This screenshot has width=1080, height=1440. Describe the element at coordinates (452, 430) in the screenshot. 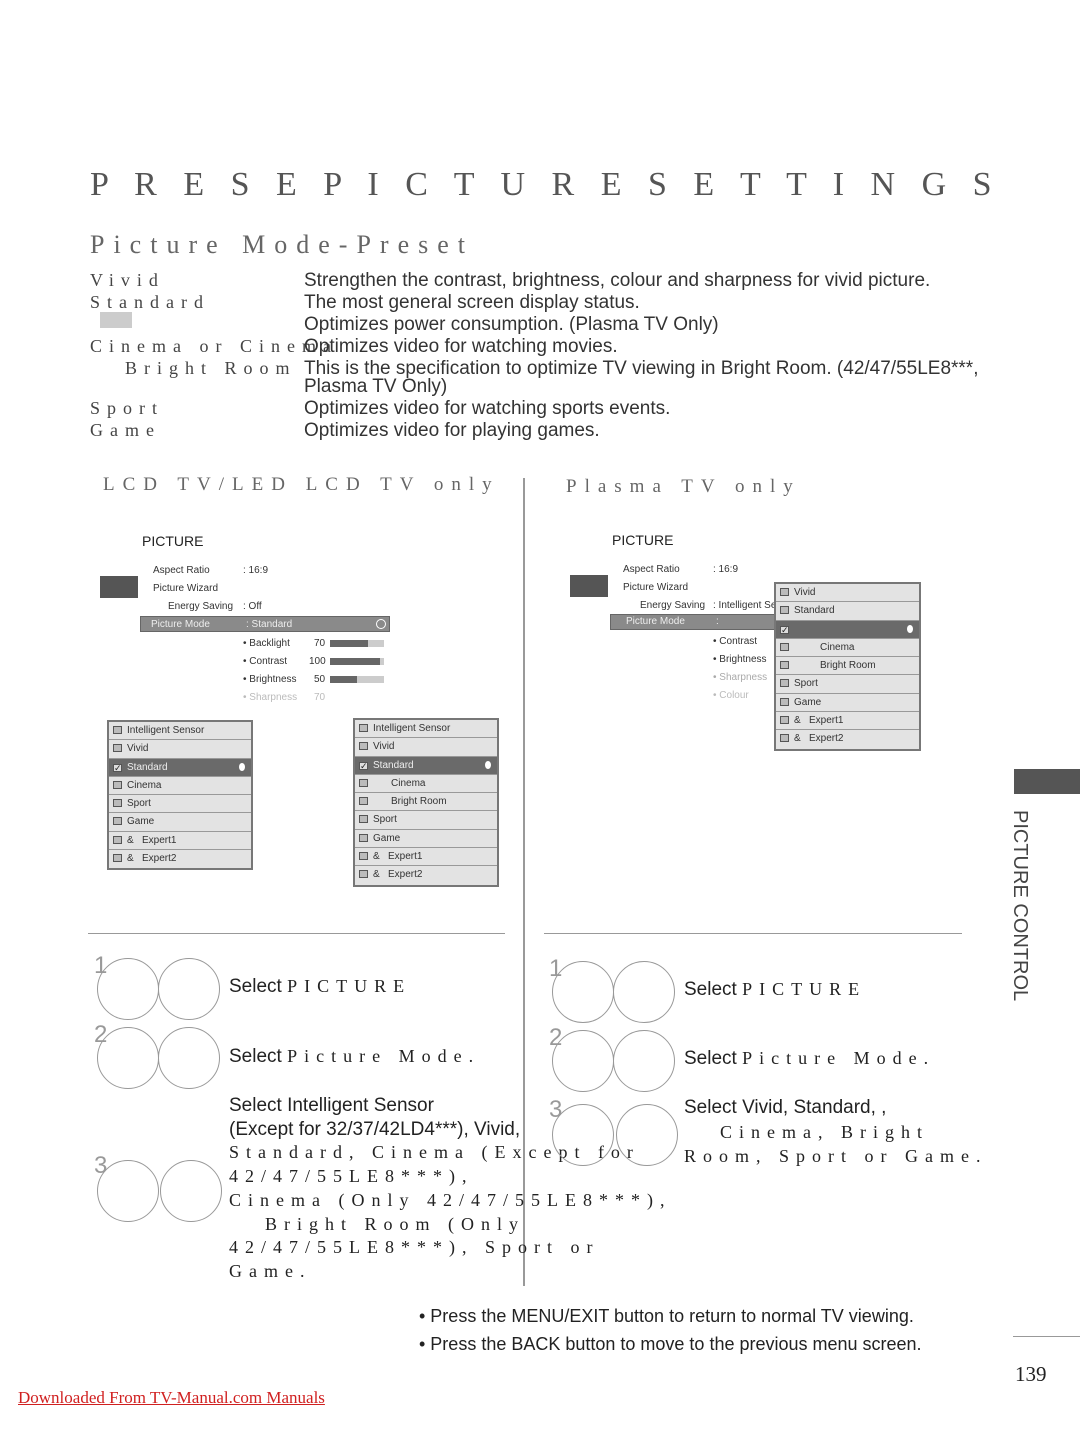

I see `mode-desc: Optimizes video for playing games.` at that location.